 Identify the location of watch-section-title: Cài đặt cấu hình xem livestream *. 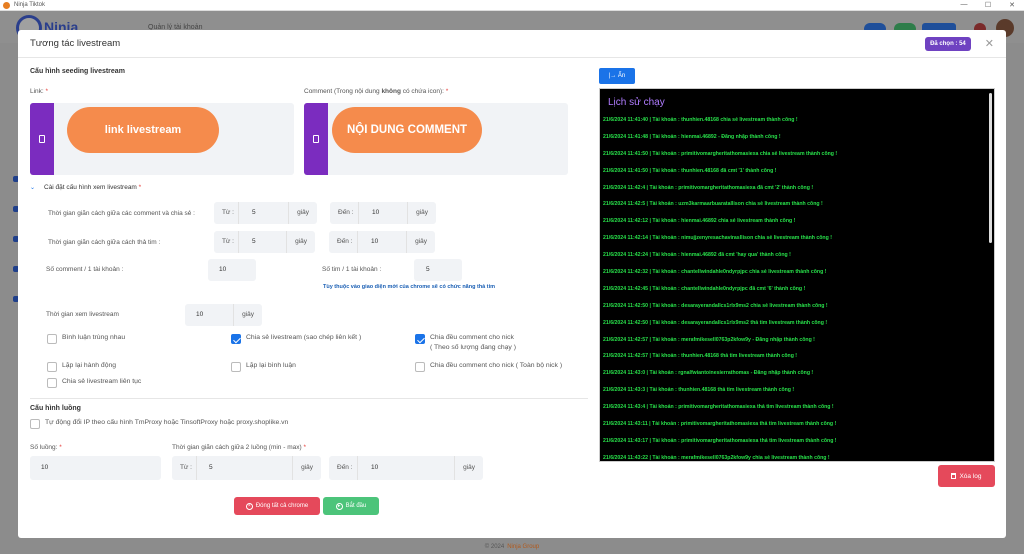
(93, 187).